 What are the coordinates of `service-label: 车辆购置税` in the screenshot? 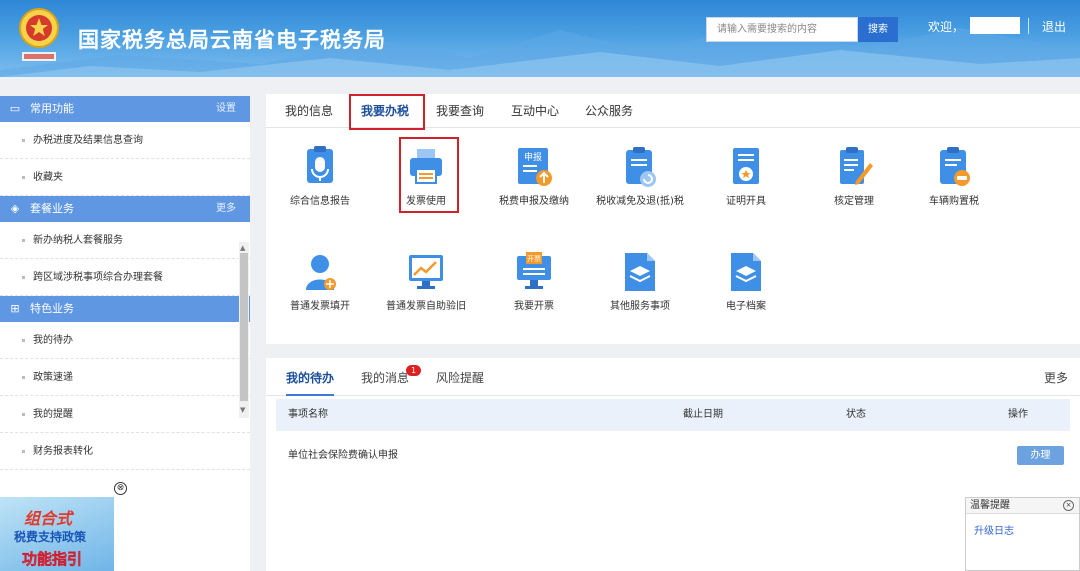 It's located at (954, 201).